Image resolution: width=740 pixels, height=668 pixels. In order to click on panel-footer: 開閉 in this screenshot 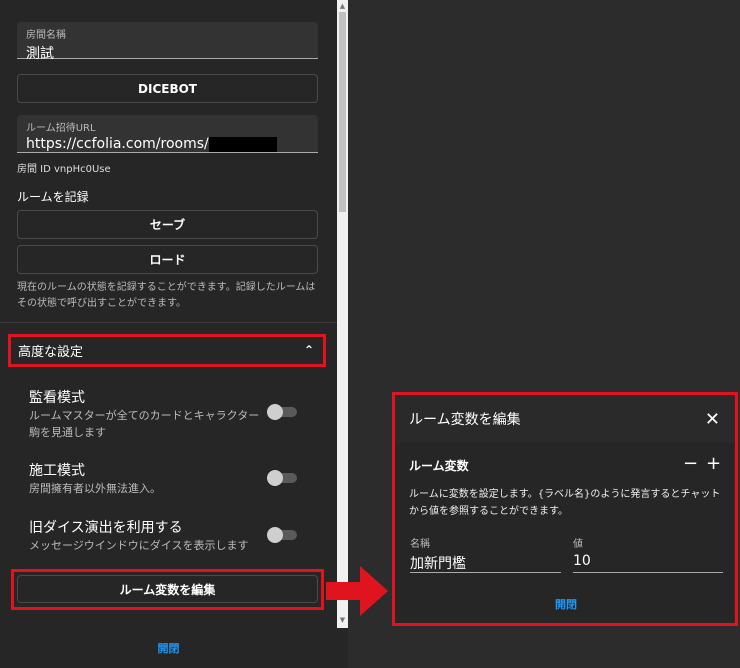, I will do `click(168, 648)`.